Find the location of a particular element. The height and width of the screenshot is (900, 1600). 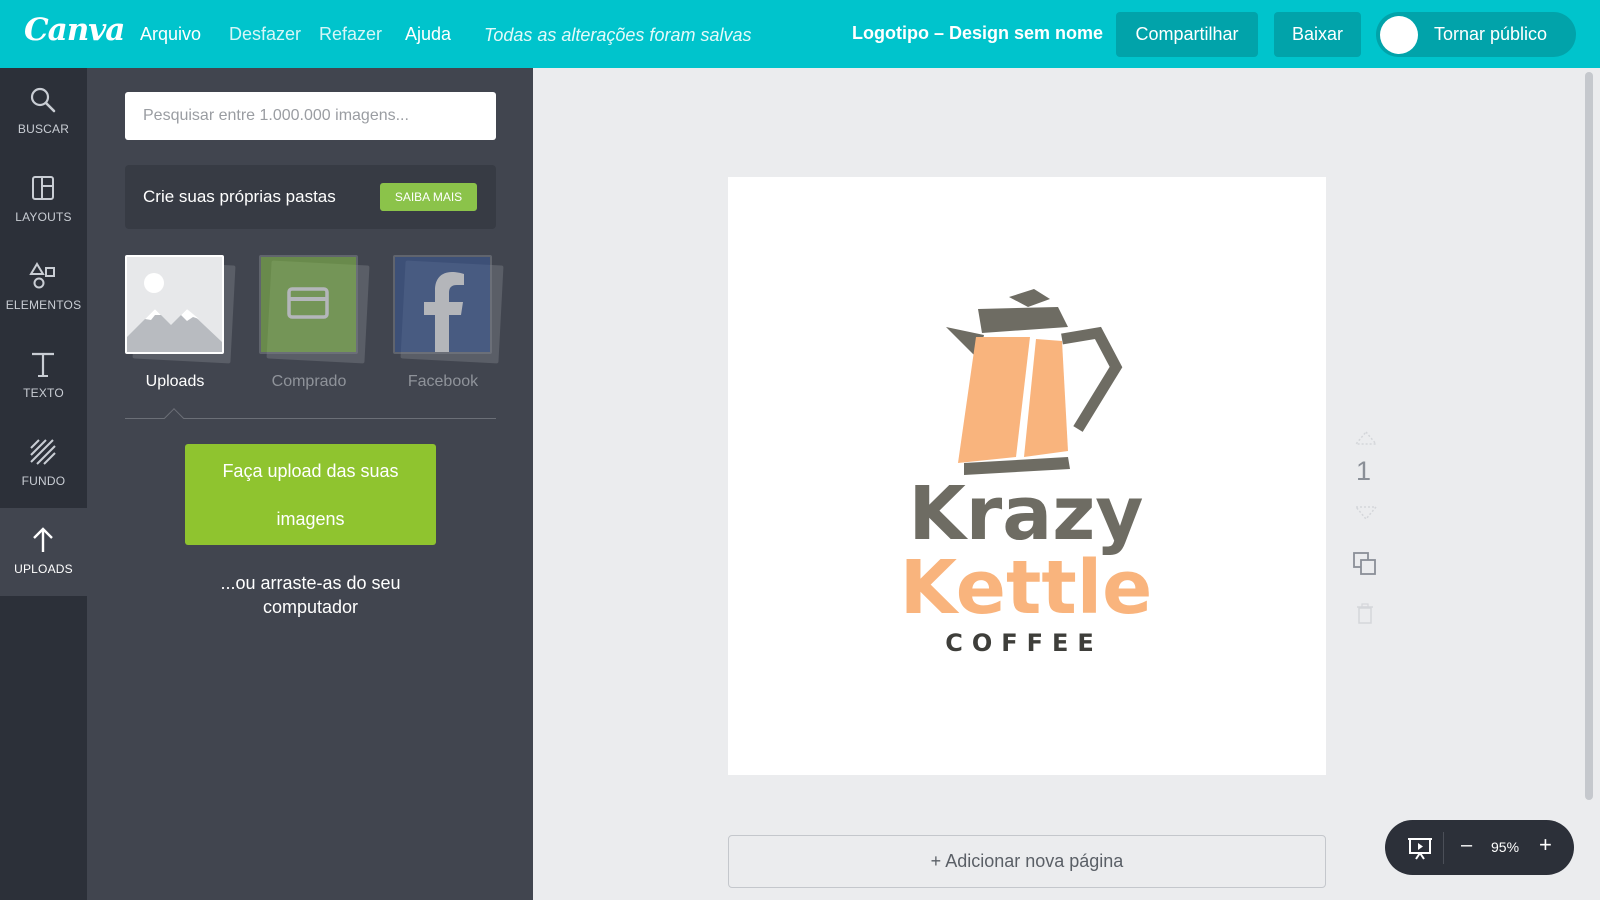

learn-more-button: SAIBA MAIS is located at coordinates (428, 197).